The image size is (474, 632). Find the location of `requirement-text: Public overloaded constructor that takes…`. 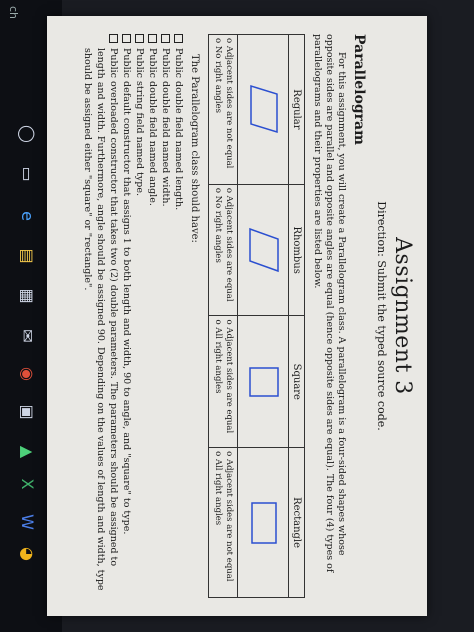

requirement-text: Public overloaded constructor that takes… is located at coordinates (100, 319).